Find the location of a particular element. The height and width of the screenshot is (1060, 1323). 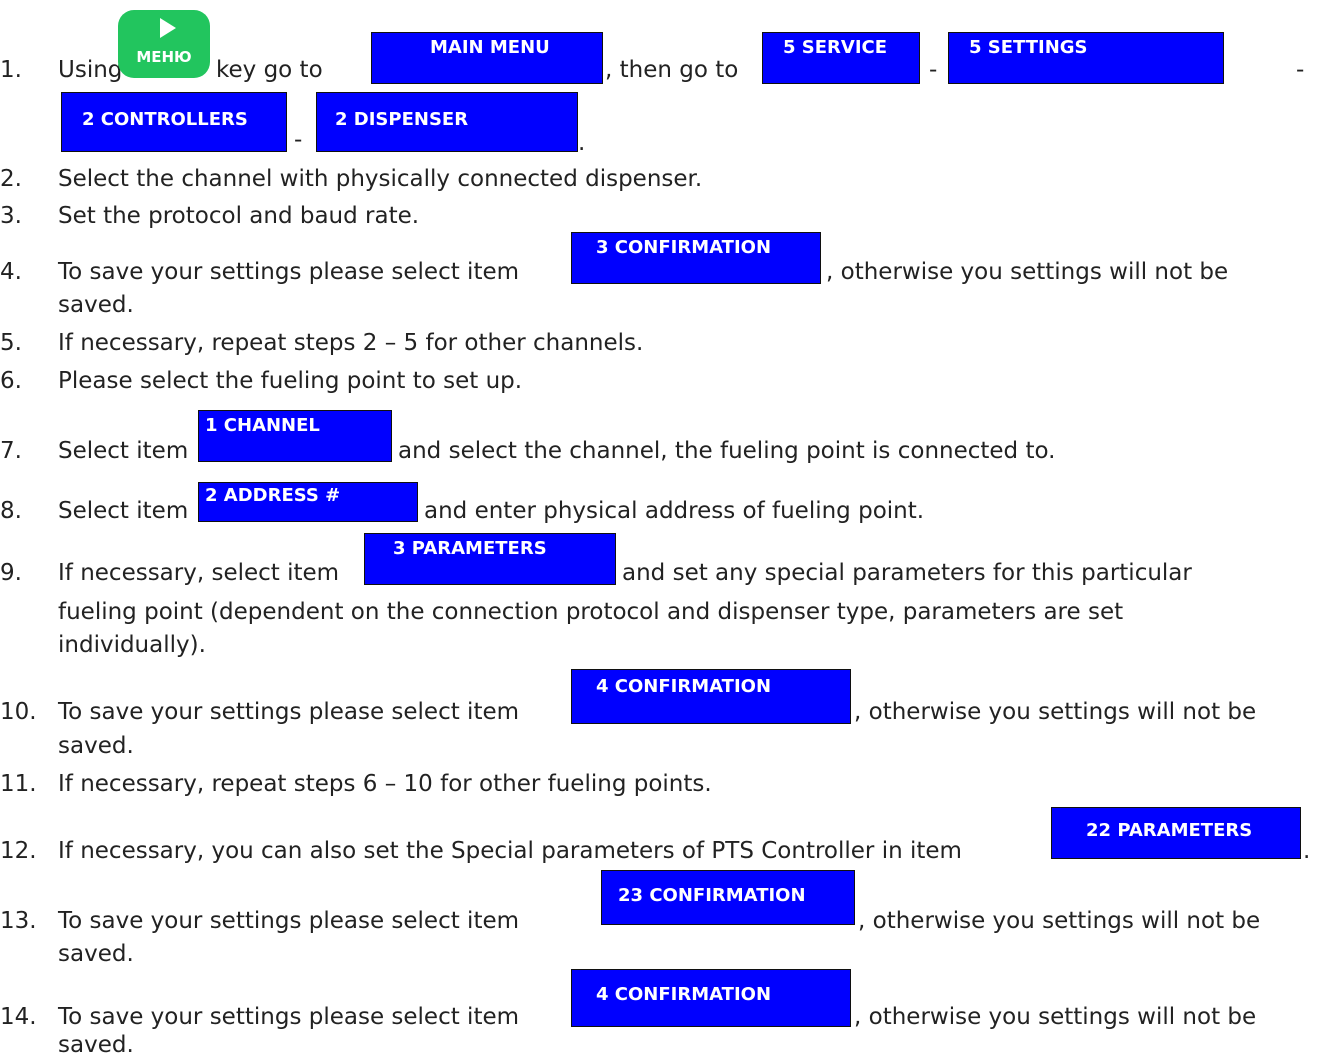

menu-box-dispenser: 2 DISPENSER is located at coordinates (447, 122).